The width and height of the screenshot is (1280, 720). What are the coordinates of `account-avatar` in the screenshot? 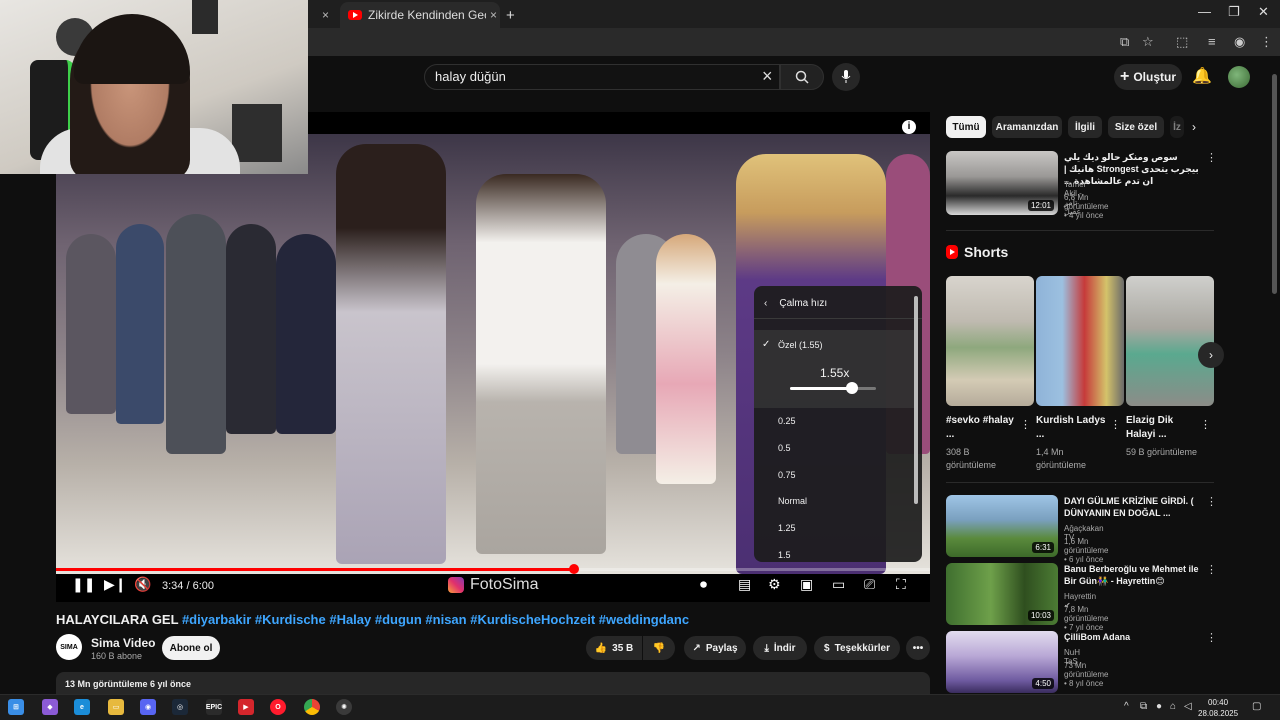 It's located at (1239, 77).